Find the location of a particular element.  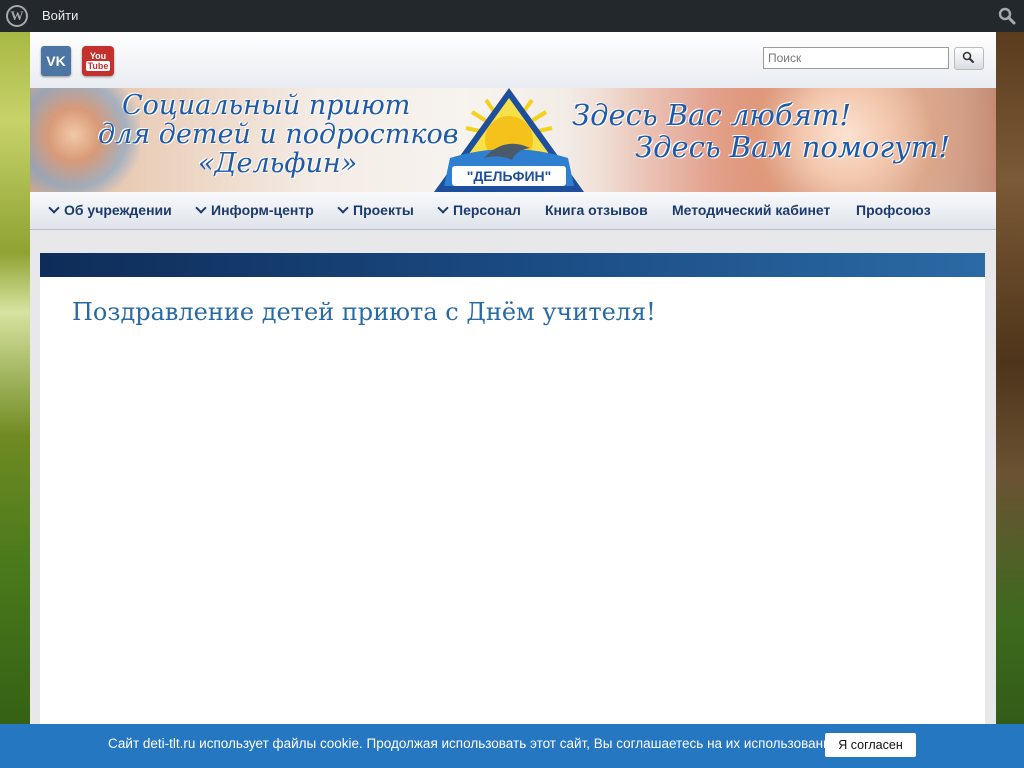

banner-slogan-line2: Здесь Вам помогут! is located at coordinates (792, 147).